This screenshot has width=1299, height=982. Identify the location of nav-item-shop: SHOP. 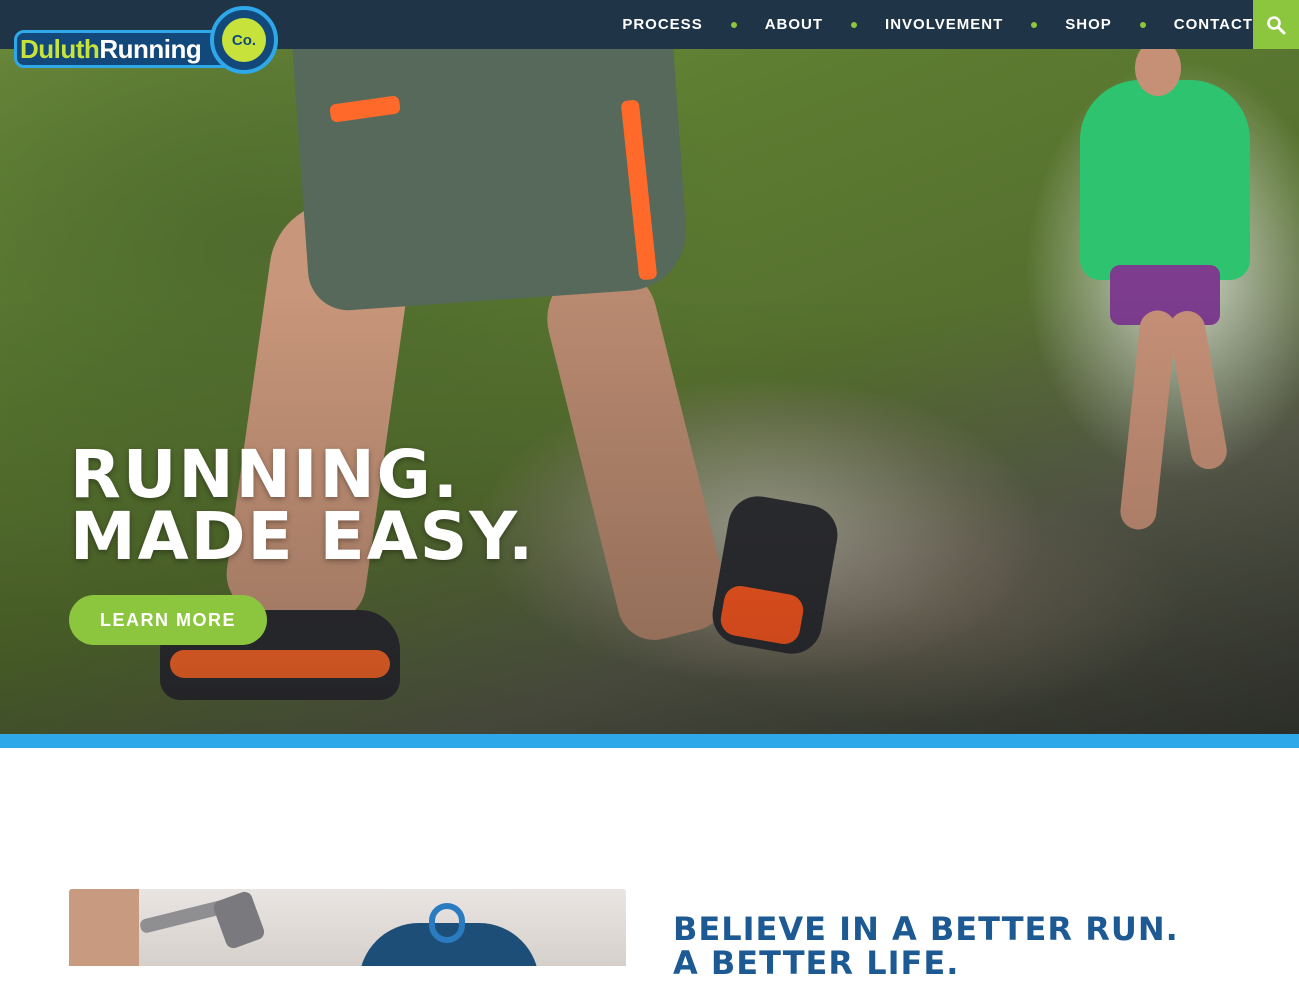
(1088, 24).